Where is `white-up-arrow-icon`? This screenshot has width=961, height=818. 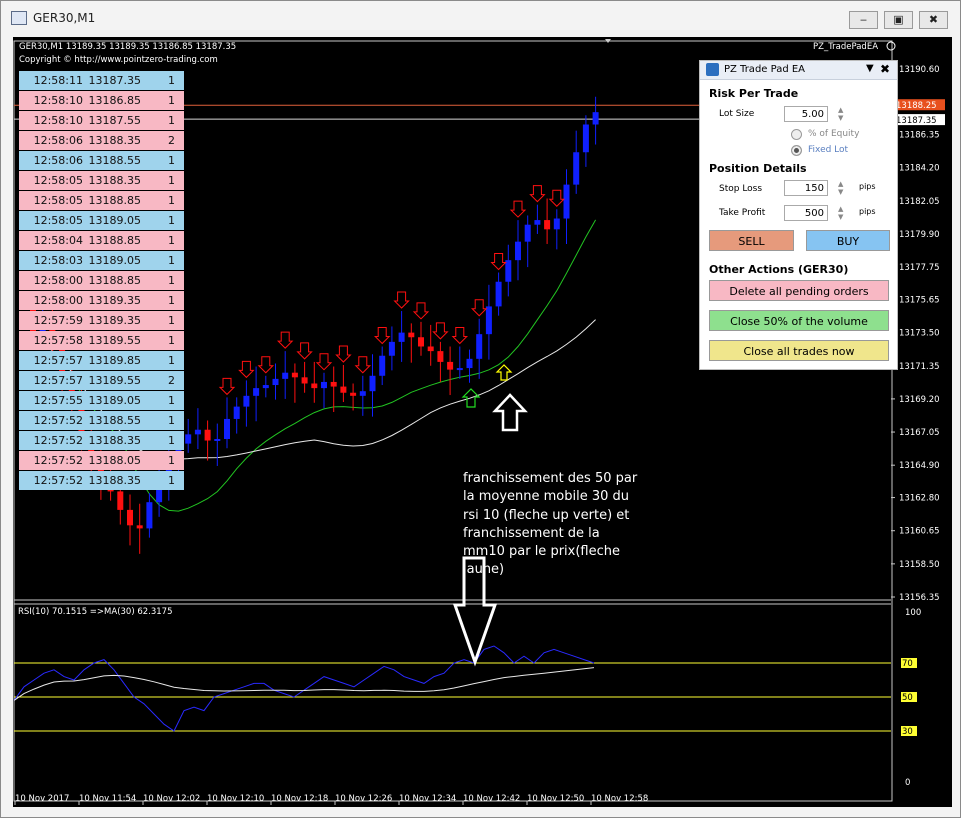
white-up-arrow-icon is located at coordinates (510, 412).